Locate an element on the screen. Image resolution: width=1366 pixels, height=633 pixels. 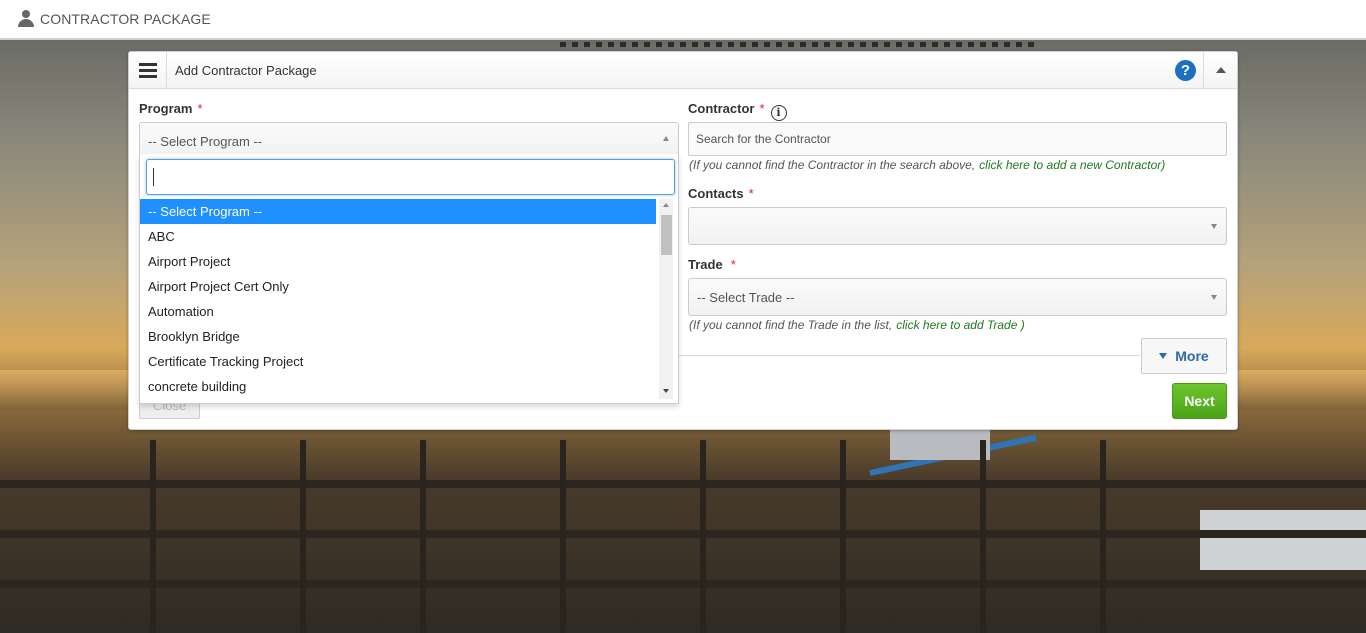
program-option: Airport Project is located at coordinates (398, 261).